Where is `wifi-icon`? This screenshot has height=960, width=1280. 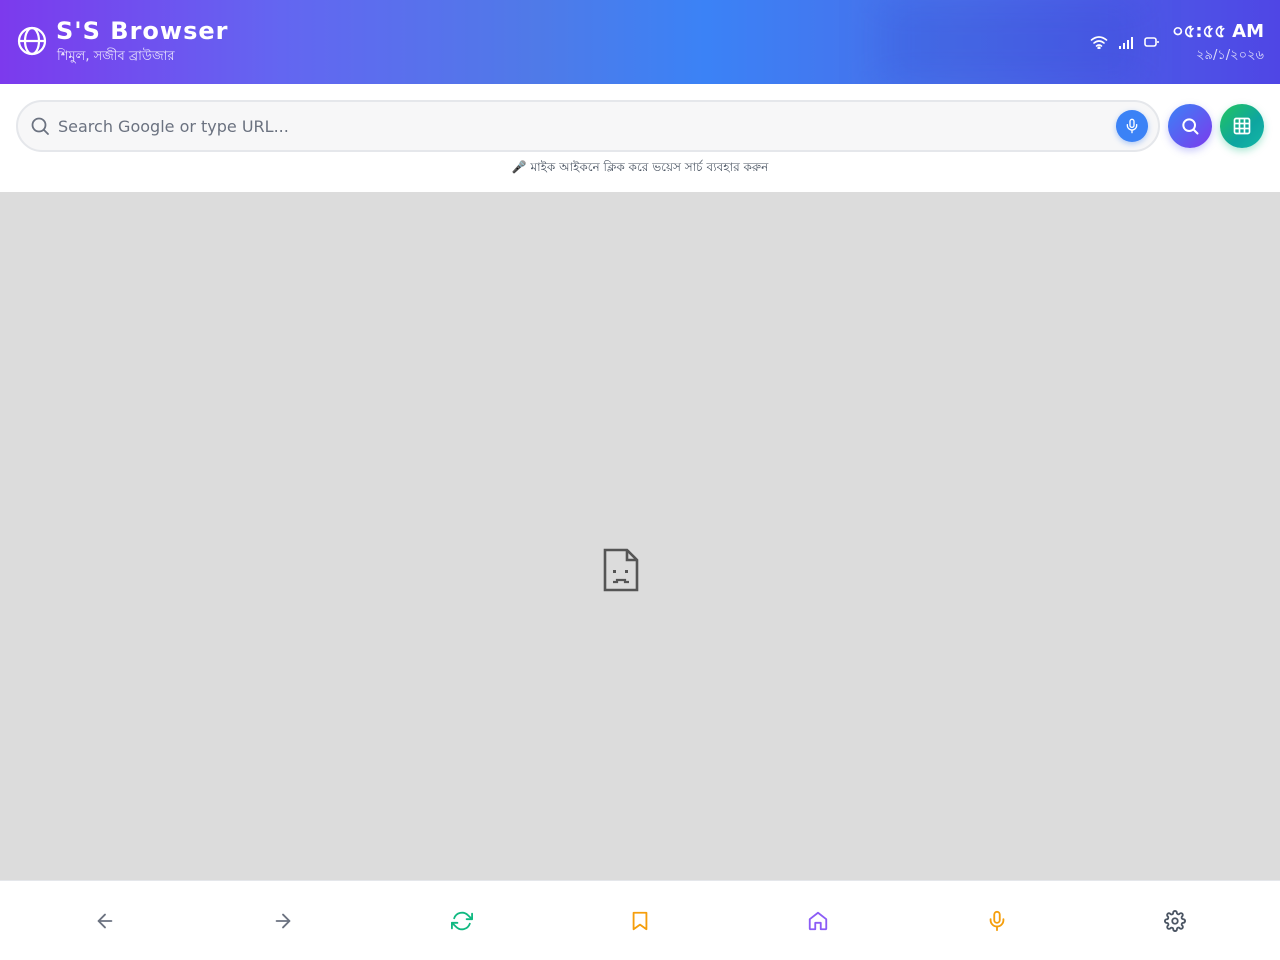
wifi-icon is located at coordinates (1099, 42).